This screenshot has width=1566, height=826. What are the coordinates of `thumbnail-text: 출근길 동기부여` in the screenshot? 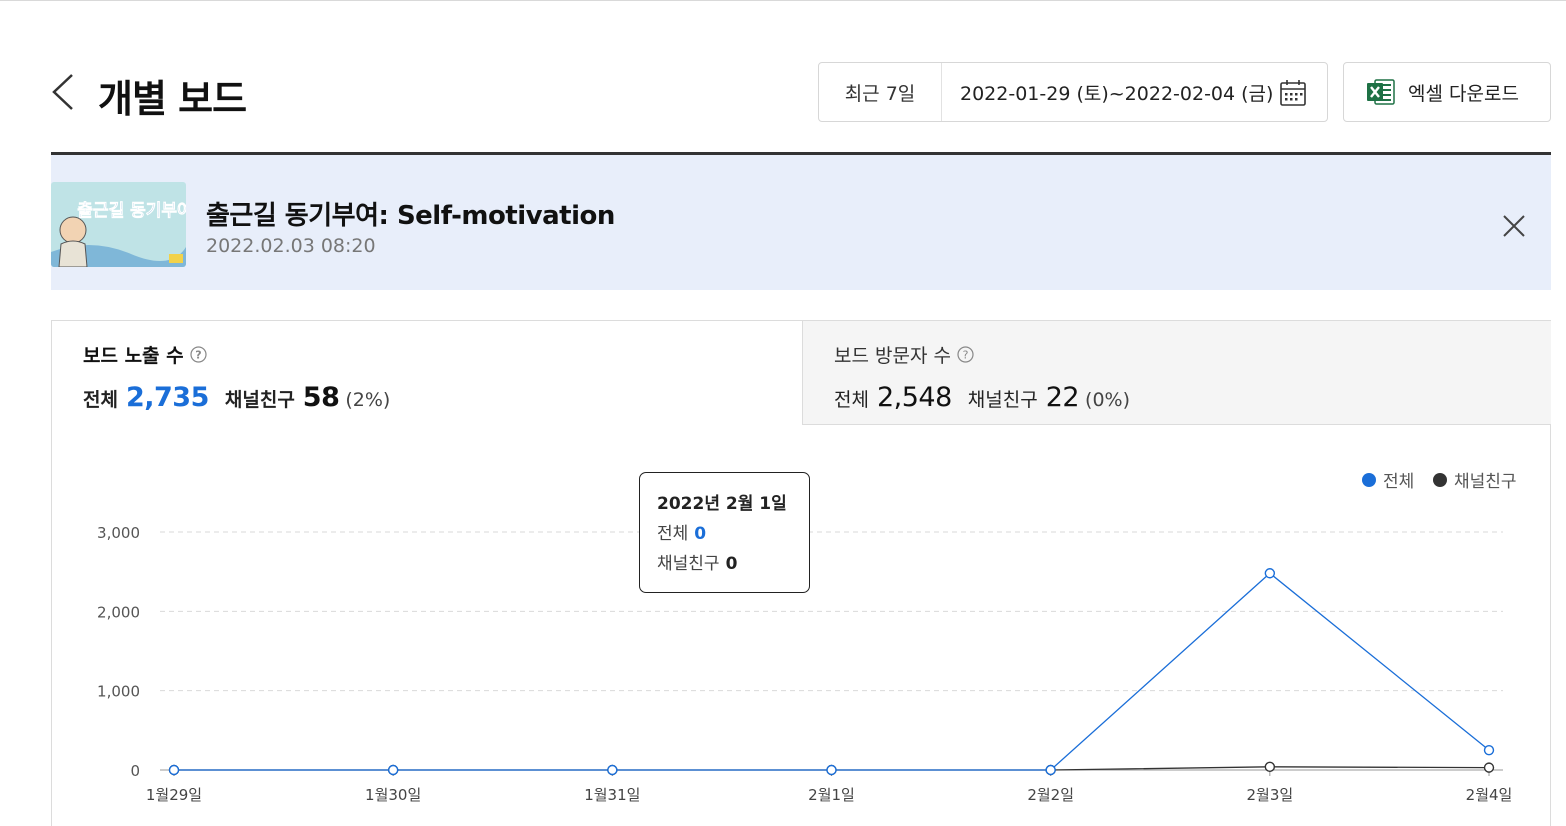 It's located at (131, 211).